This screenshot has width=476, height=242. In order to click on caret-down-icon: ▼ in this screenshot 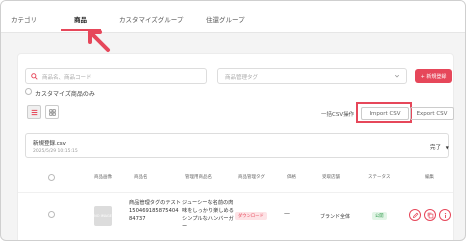, I will do `click(447, 147)`.